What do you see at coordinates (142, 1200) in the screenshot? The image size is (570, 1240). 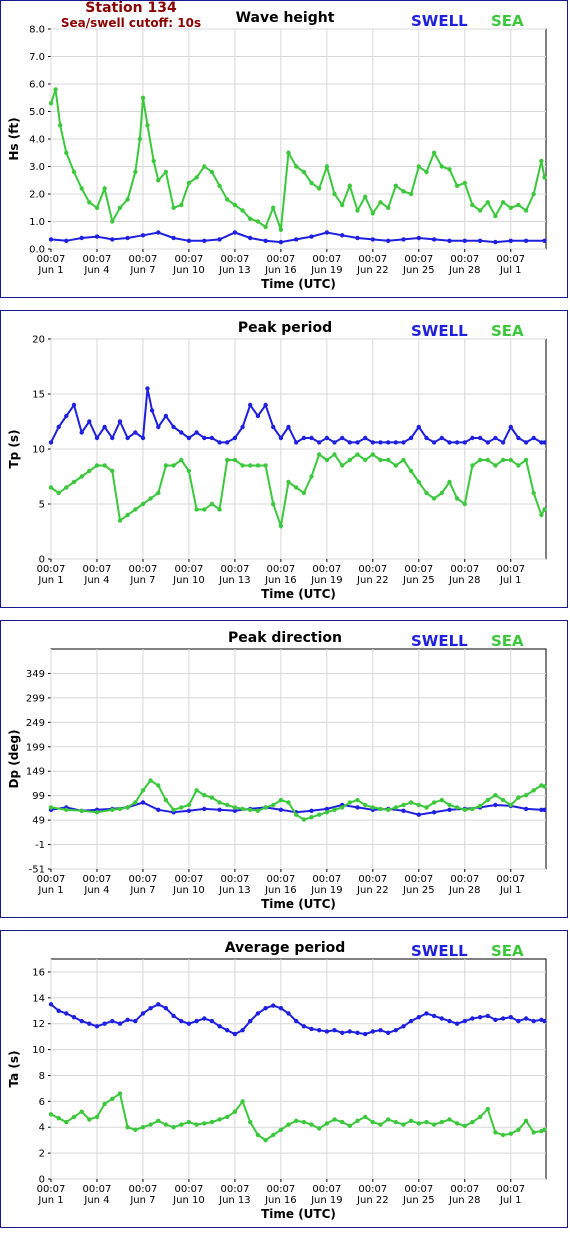 I see `x-tick-date: Jun 7` at bounding box center [142, 1200].